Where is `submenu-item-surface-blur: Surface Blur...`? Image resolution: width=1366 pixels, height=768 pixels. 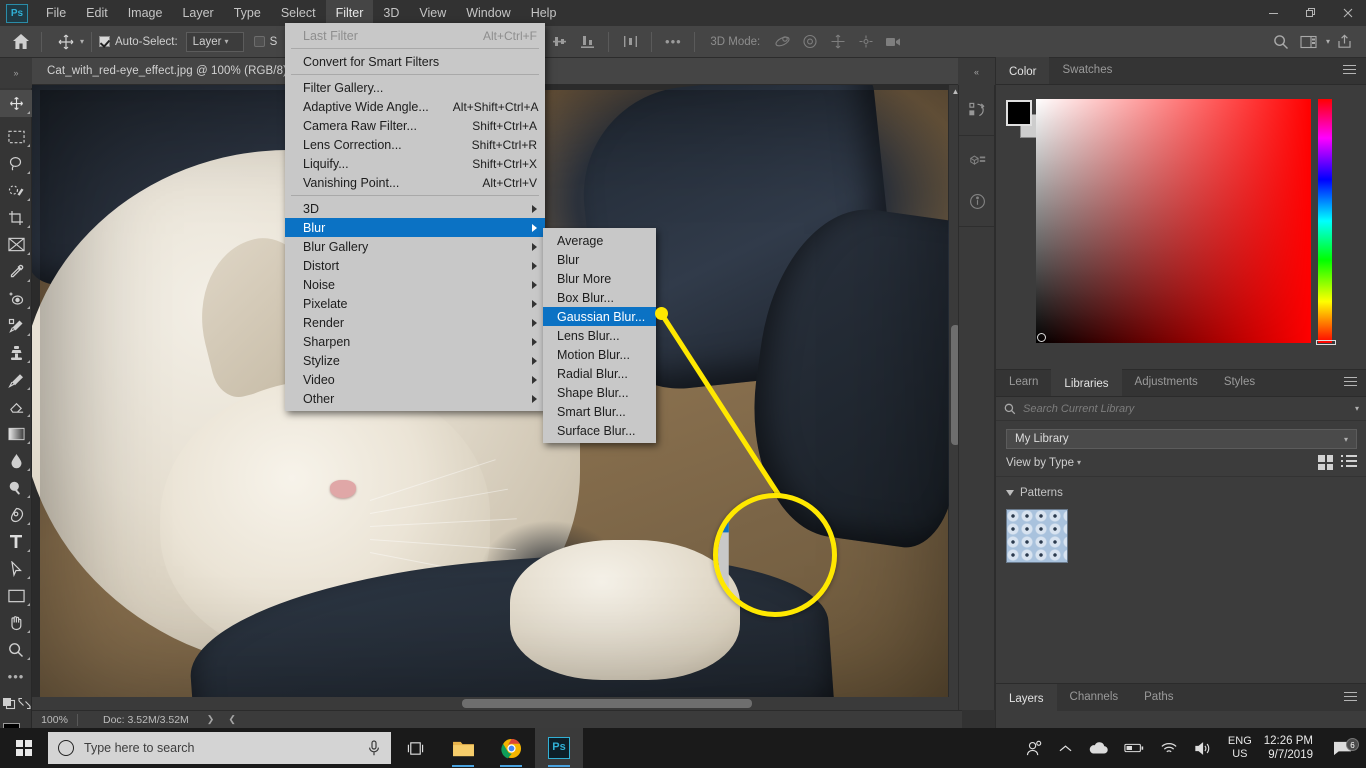 submenu-item-surface-blur: Surface Blur... is located at coordinates (599, 430).